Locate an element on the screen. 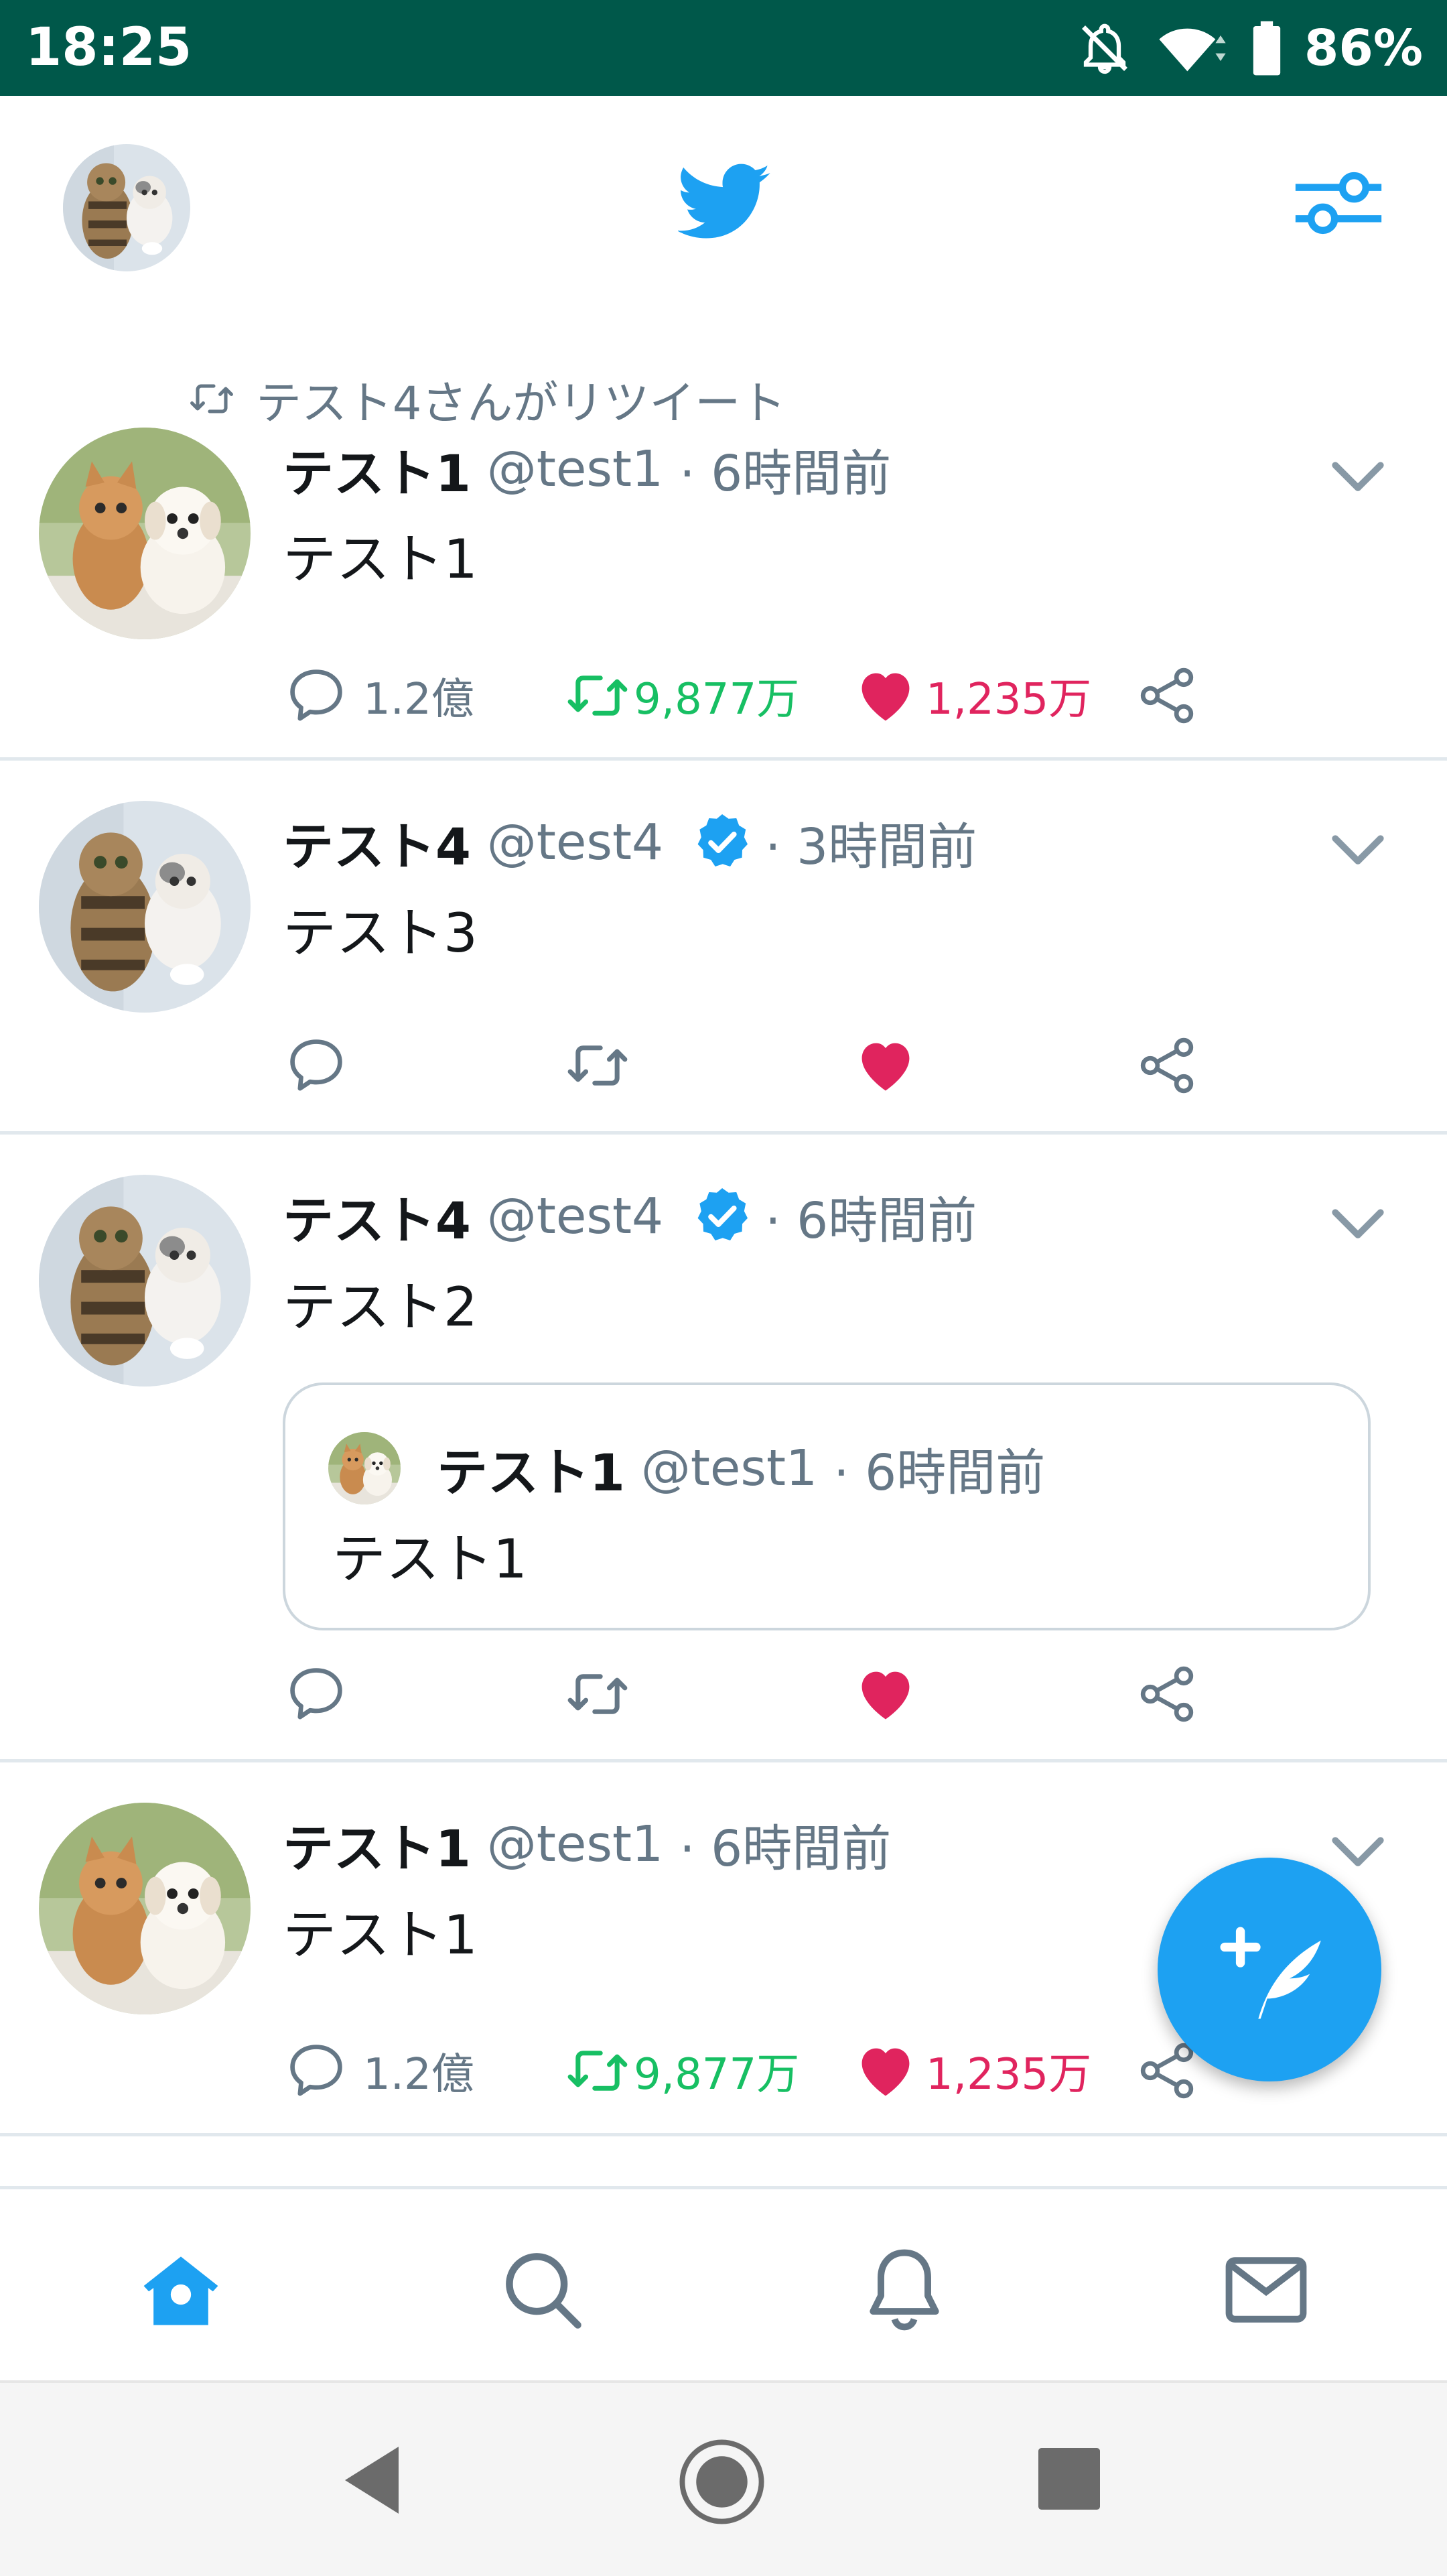 This screenshot has width=1447, height=2576. timeline-filter-icon is located at coordinates (1338, 203).